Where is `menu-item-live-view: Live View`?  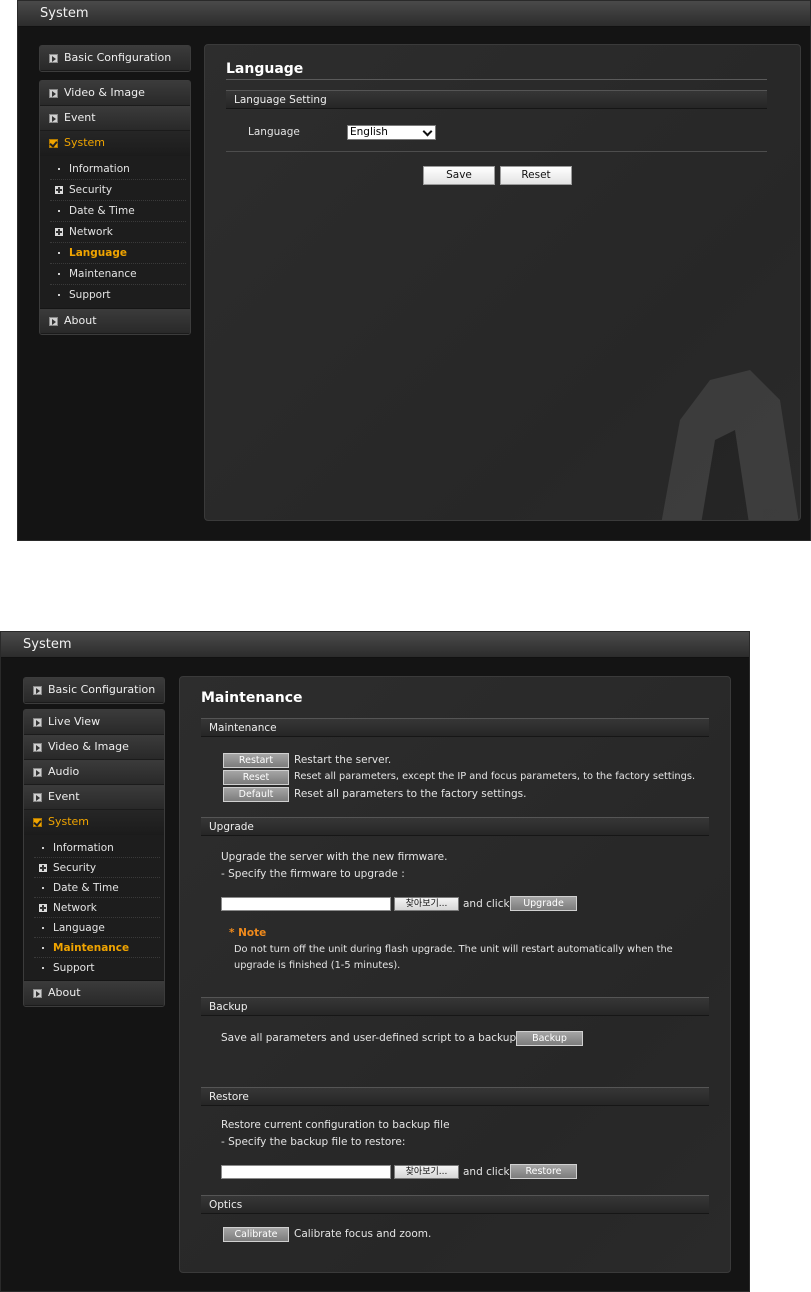 menu-item-live-view: Live View is located at coordinates (94, 722).